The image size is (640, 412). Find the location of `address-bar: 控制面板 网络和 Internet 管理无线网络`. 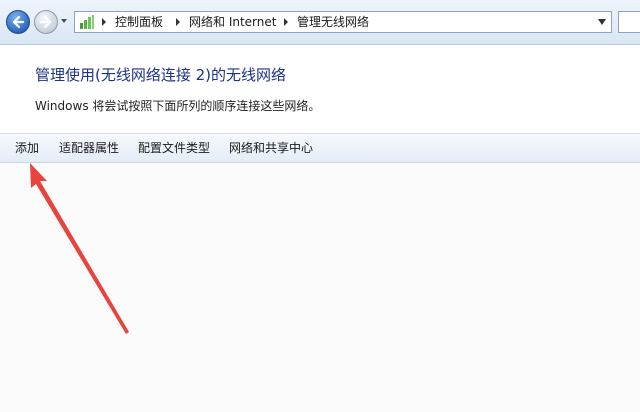

address-bar: 控制面板 网络和 Internet 管理无线网络 is located at coordinates (343, 22).